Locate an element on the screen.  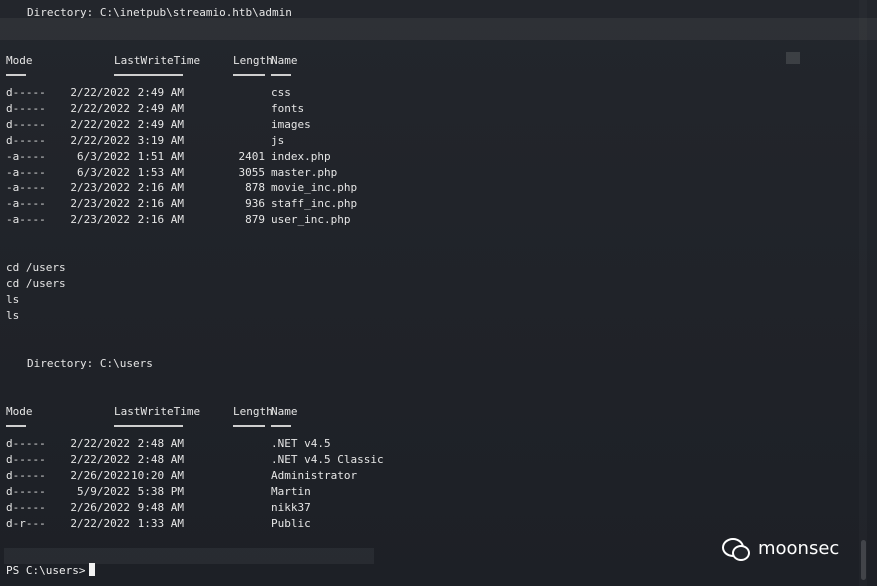
directory-heading-1: Directory: C:\inetpub\streamio.htb\admin is located at coordinates (159, 13).